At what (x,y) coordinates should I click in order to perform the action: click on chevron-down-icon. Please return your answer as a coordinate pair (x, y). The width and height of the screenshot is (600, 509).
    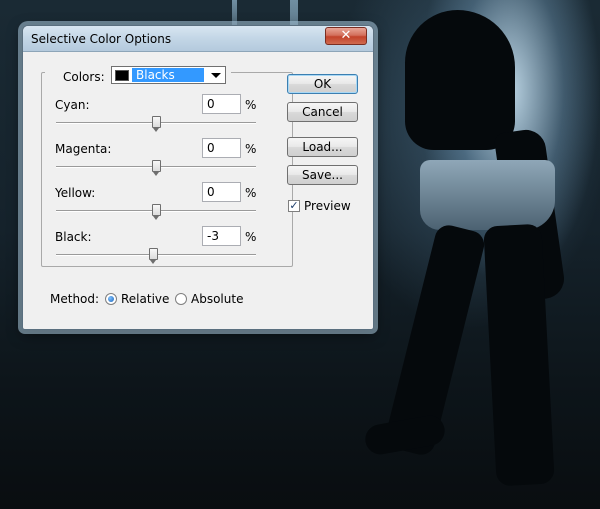
    Looking at the image, I should click on (216, 75).